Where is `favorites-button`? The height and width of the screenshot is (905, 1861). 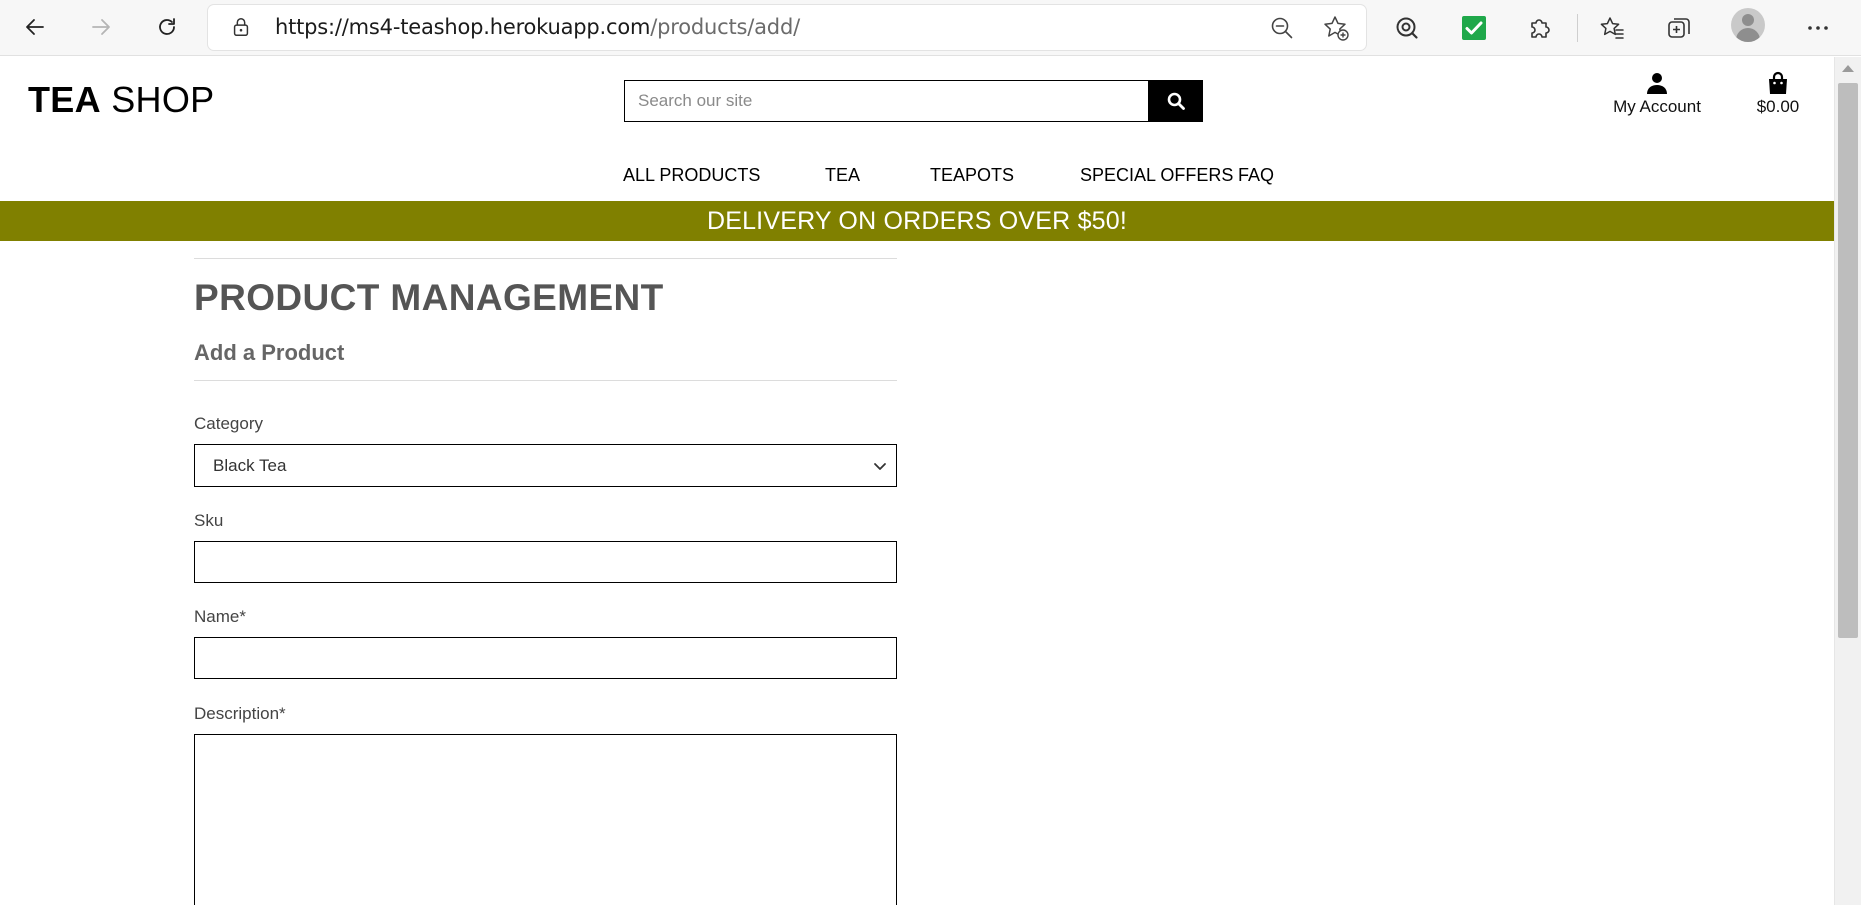 favorites-button is located at coordinates (1612, 28).